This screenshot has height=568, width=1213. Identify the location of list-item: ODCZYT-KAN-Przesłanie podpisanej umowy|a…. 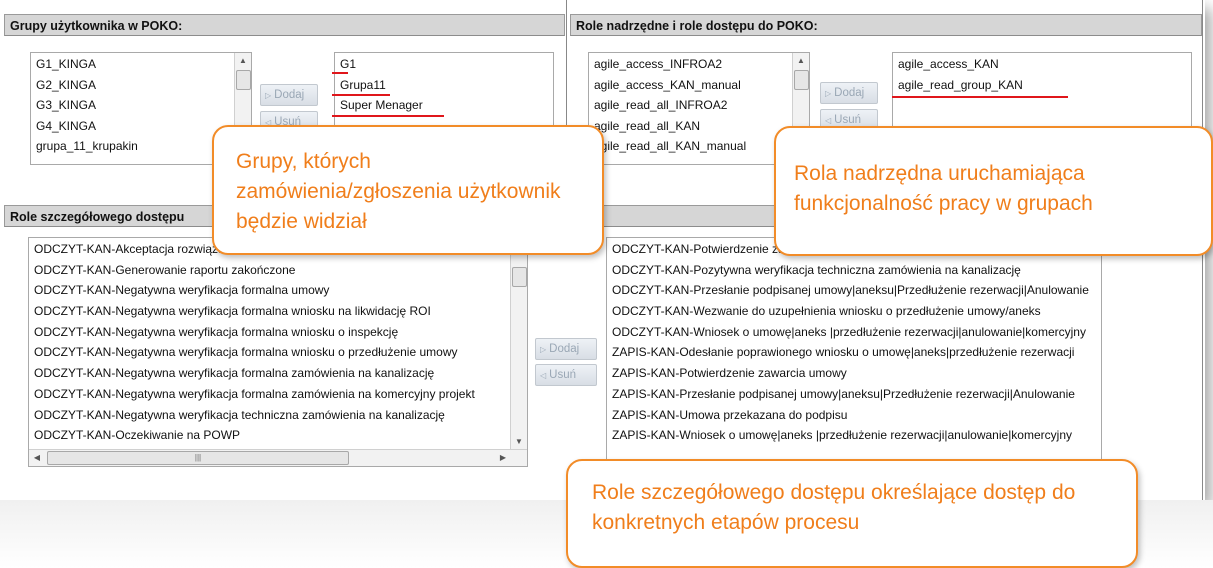
(854, 290).